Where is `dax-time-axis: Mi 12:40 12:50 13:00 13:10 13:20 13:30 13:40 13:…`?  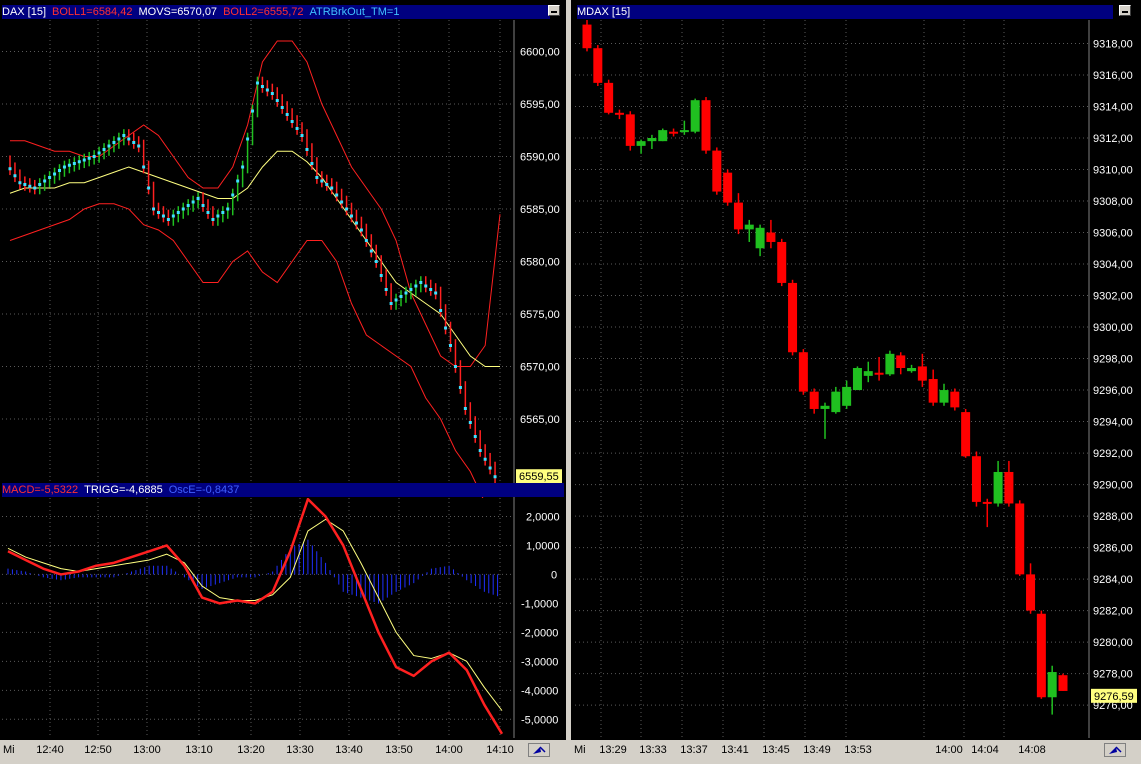 dax-time-axis: Mi 12:40 12:50 13:00 13:10 13:20 13:30 13:40 13:… is located at coordinates (283, 749).